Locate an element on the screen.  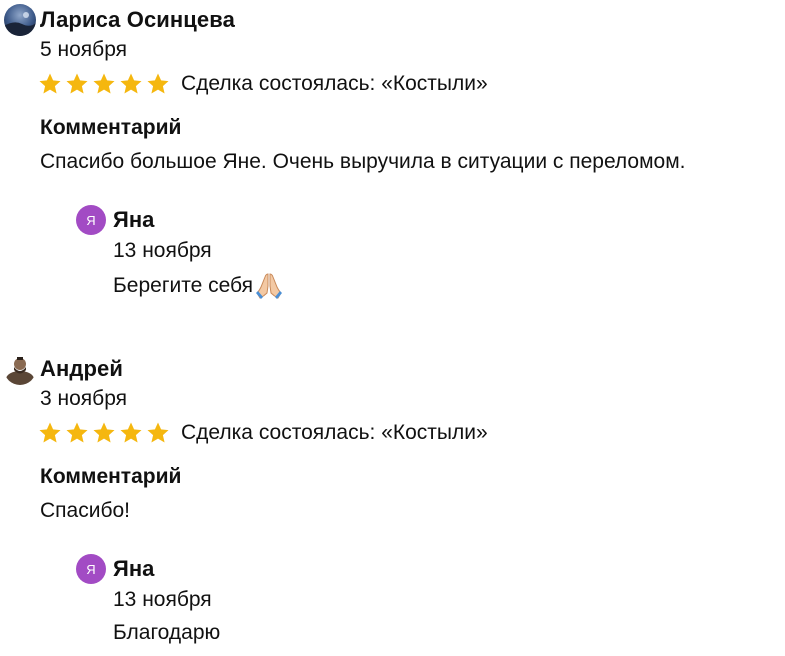
reply-text-row: Благодарю is located at coordinates (166, 633).